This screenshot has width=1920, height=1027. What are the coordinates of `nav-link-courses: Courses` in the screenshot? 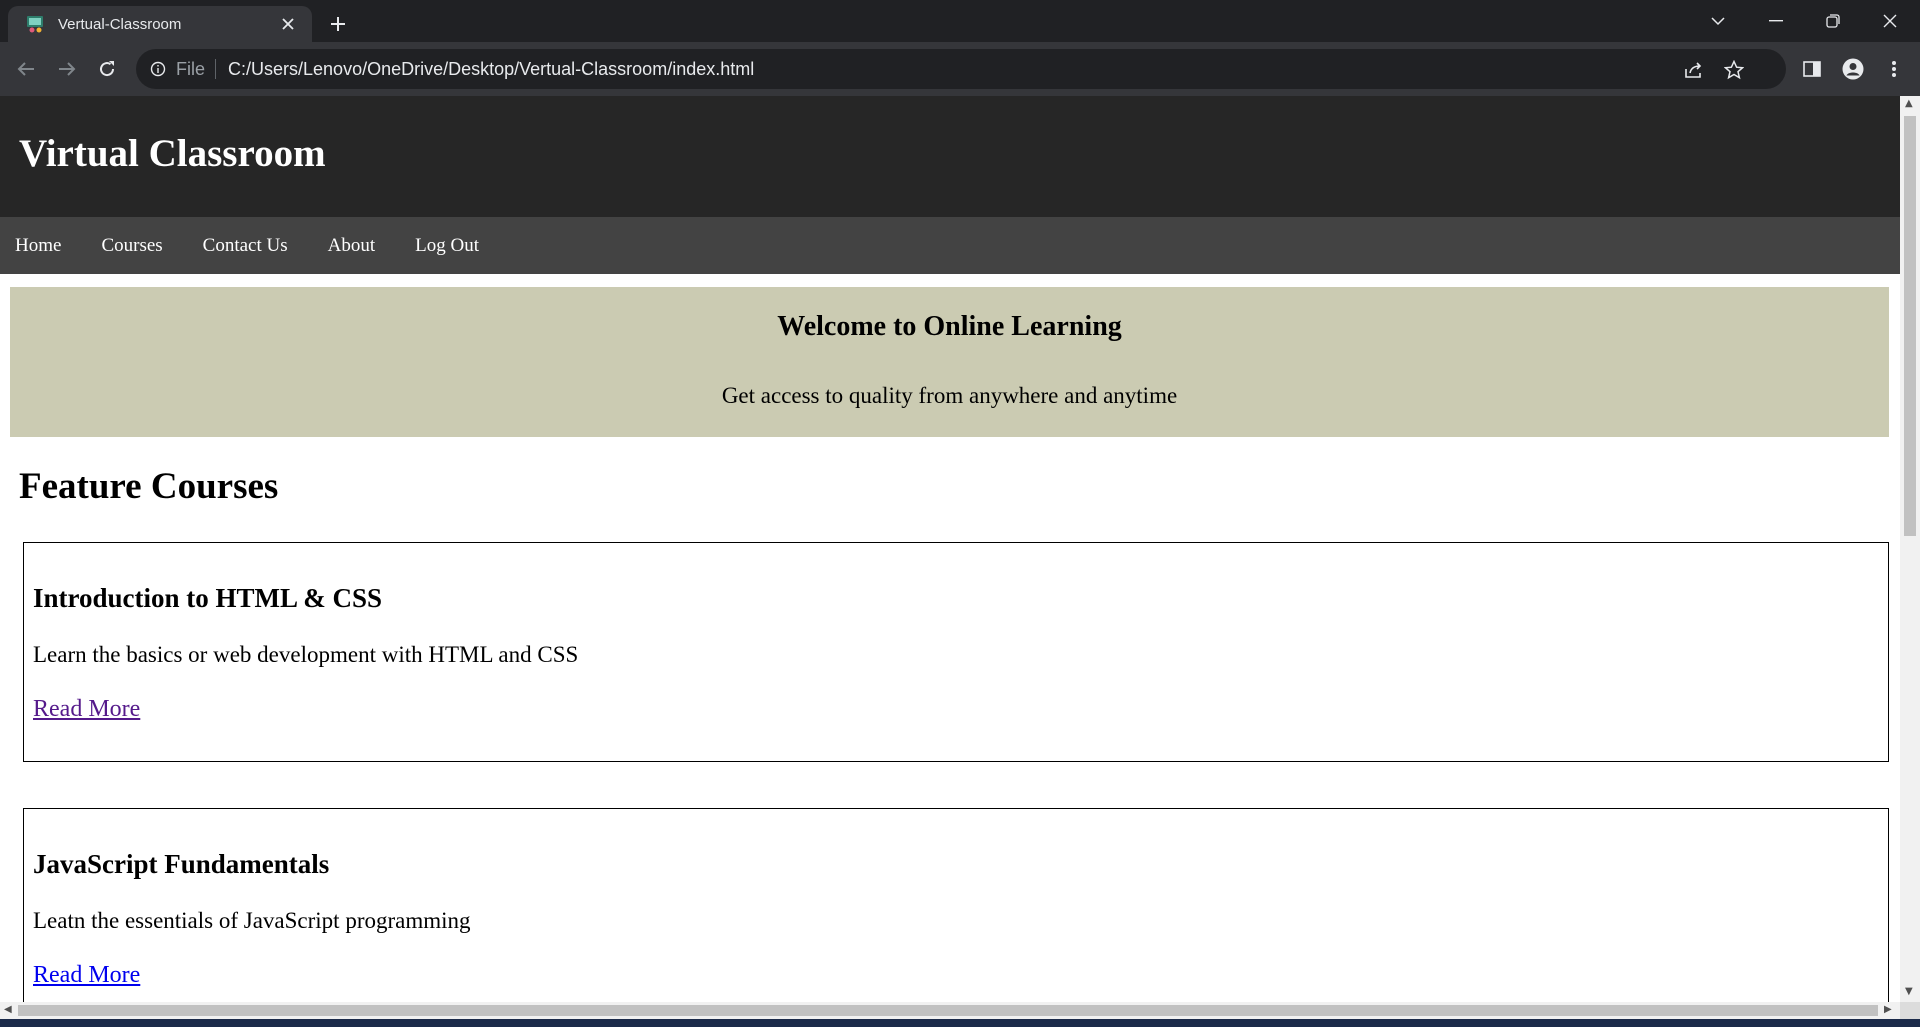 It's located at (131, 246).